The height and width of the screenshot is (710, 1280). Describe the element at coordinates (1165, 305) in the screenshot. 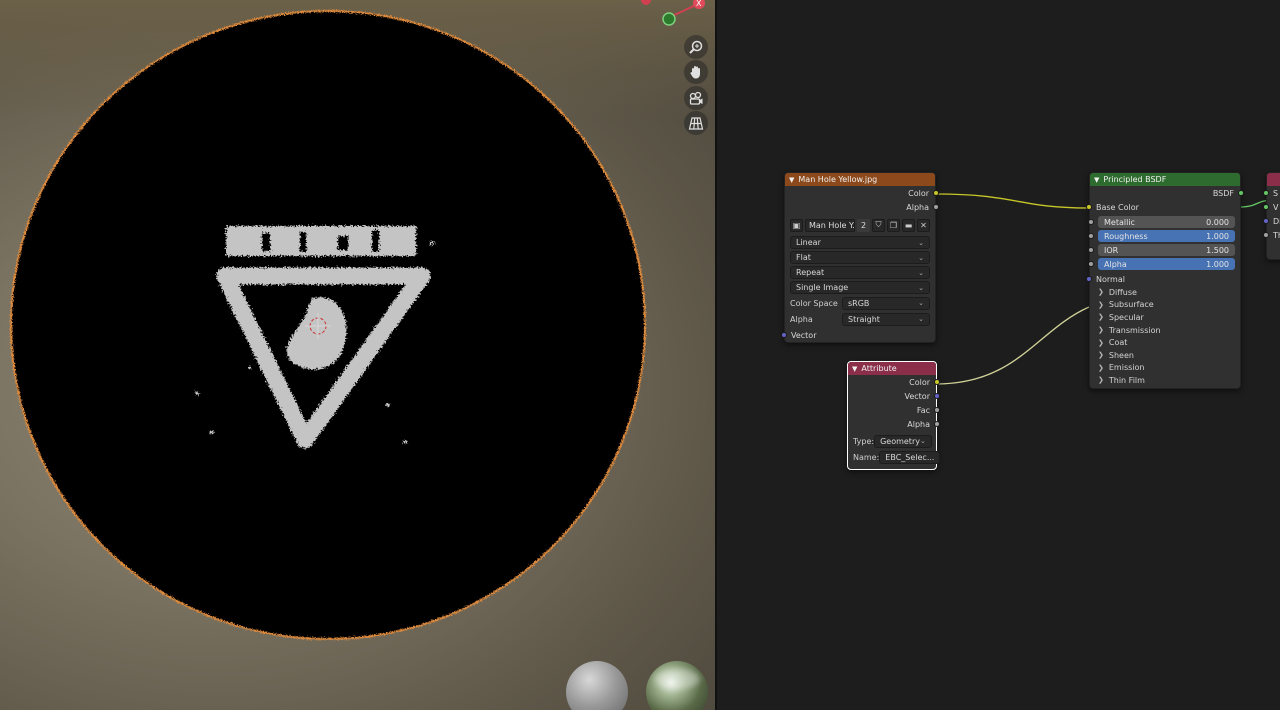

I see `panel-subsurface: ❯ Subsurface` at that location.